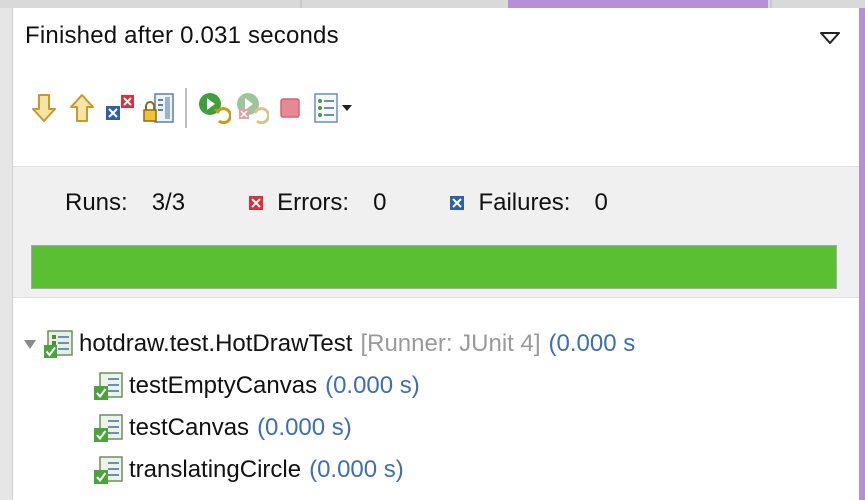  What do you see at coordinates (380, 202) in the screenshot?
I see `errors-value: 0` at bounding box center [380, 202].